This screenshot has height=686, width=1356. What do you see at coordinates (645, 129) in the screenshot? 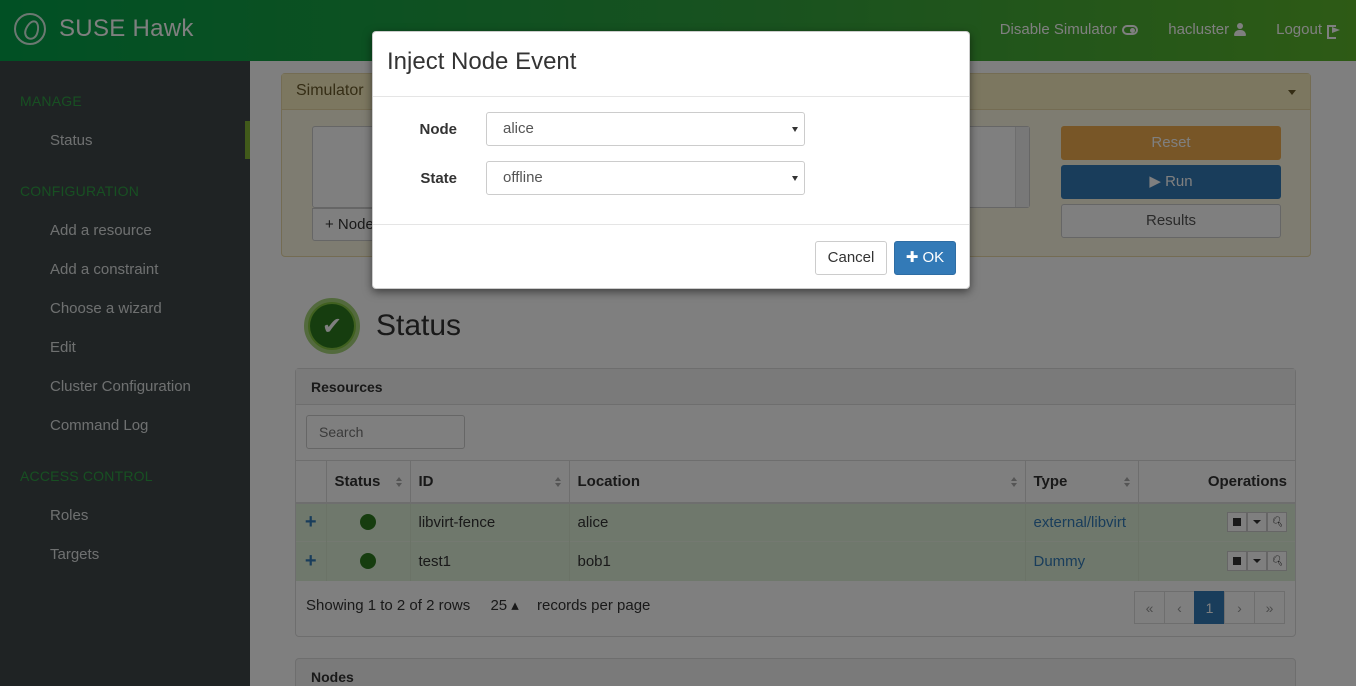
I see `node-select: alice` at bounding box center [645, 129].